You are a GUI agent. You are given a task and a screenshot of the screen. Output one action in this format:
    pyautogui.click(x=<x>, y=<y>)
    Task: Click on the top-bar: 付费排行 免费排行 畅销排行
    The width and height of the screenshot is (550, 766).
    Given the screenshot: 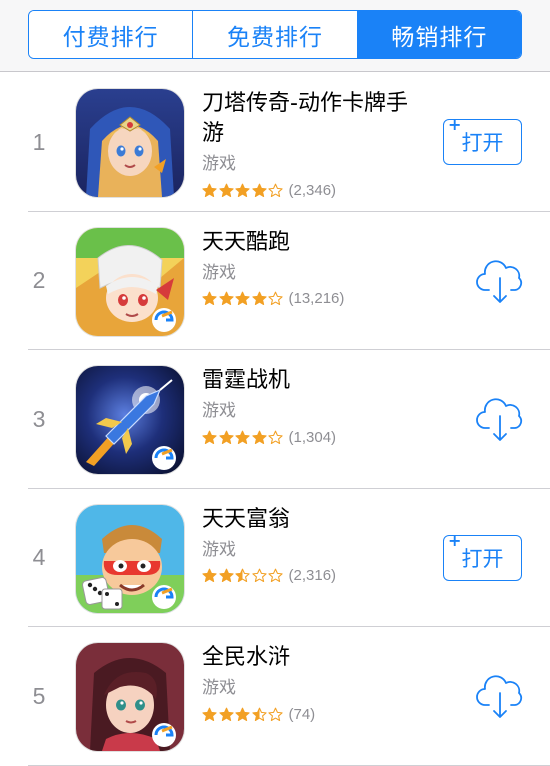 What is the action you would take?
    pyautogui.click(x=275, y=36)
    